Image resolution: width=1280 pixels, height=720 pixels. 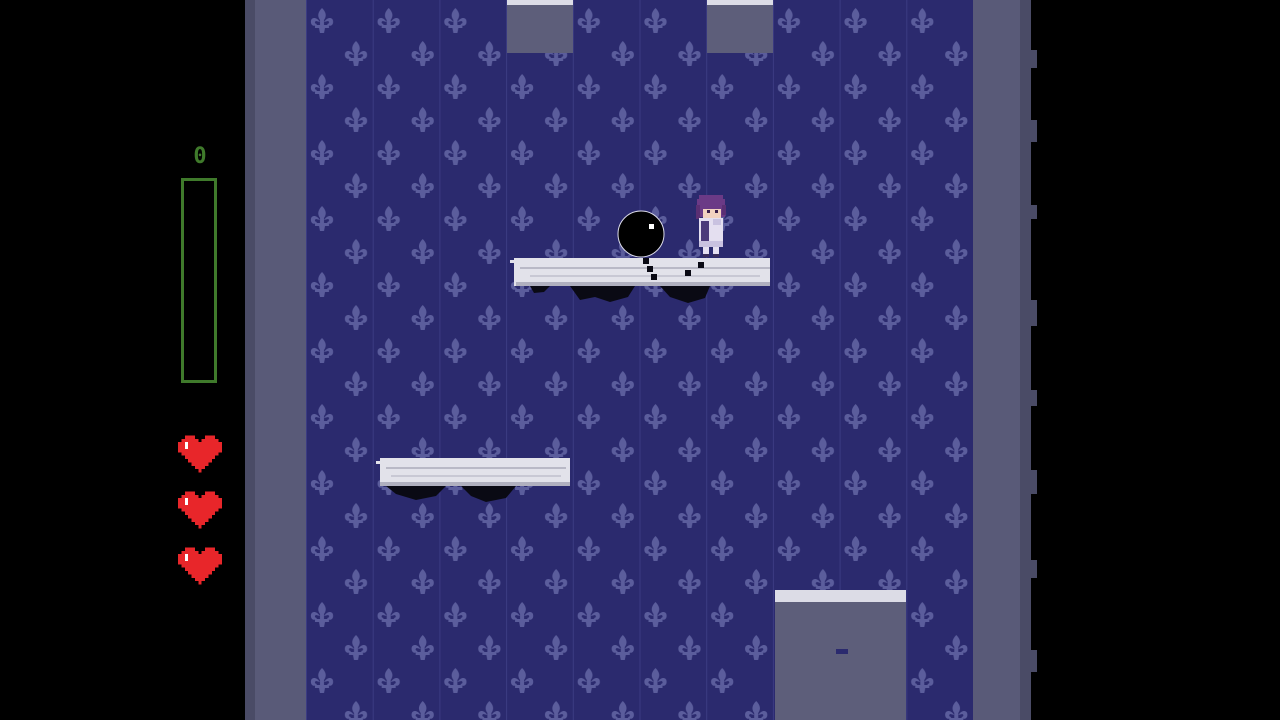 What do you see at coordinates (1034, 361) in the screenshot?
I see `right-wall-notches` at bounding box center [1034, 361].